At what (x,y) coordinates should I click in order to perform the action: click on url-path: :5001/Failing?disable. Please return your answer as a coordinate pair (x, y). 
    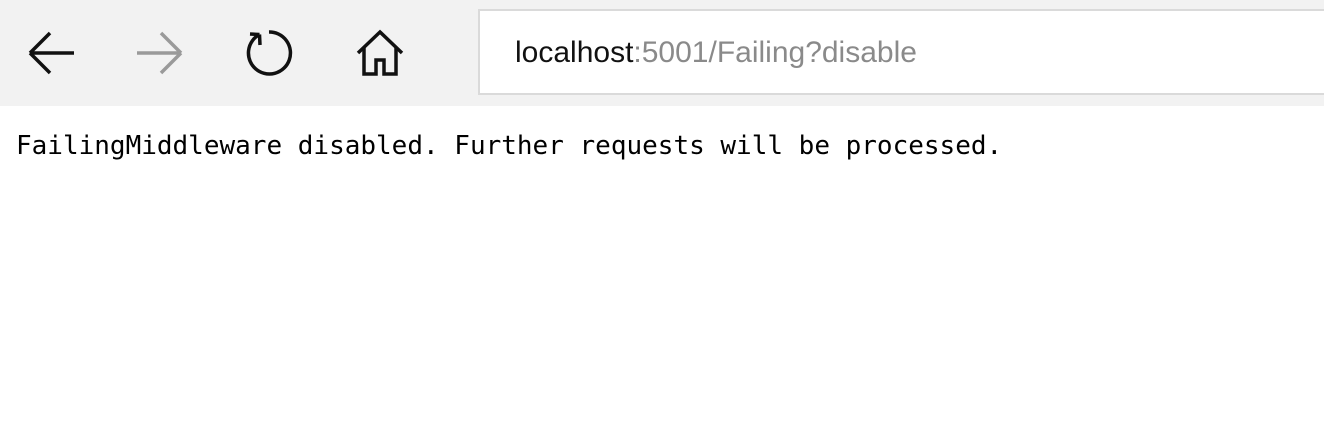
    Looking at the image, I should click on (775, 52).